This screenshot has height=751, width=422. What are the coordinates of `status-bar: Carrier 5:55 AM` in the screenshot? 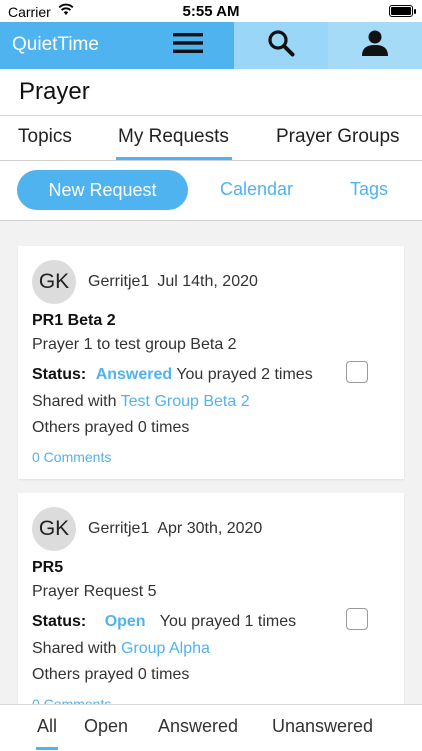 It's located at (211, 11).